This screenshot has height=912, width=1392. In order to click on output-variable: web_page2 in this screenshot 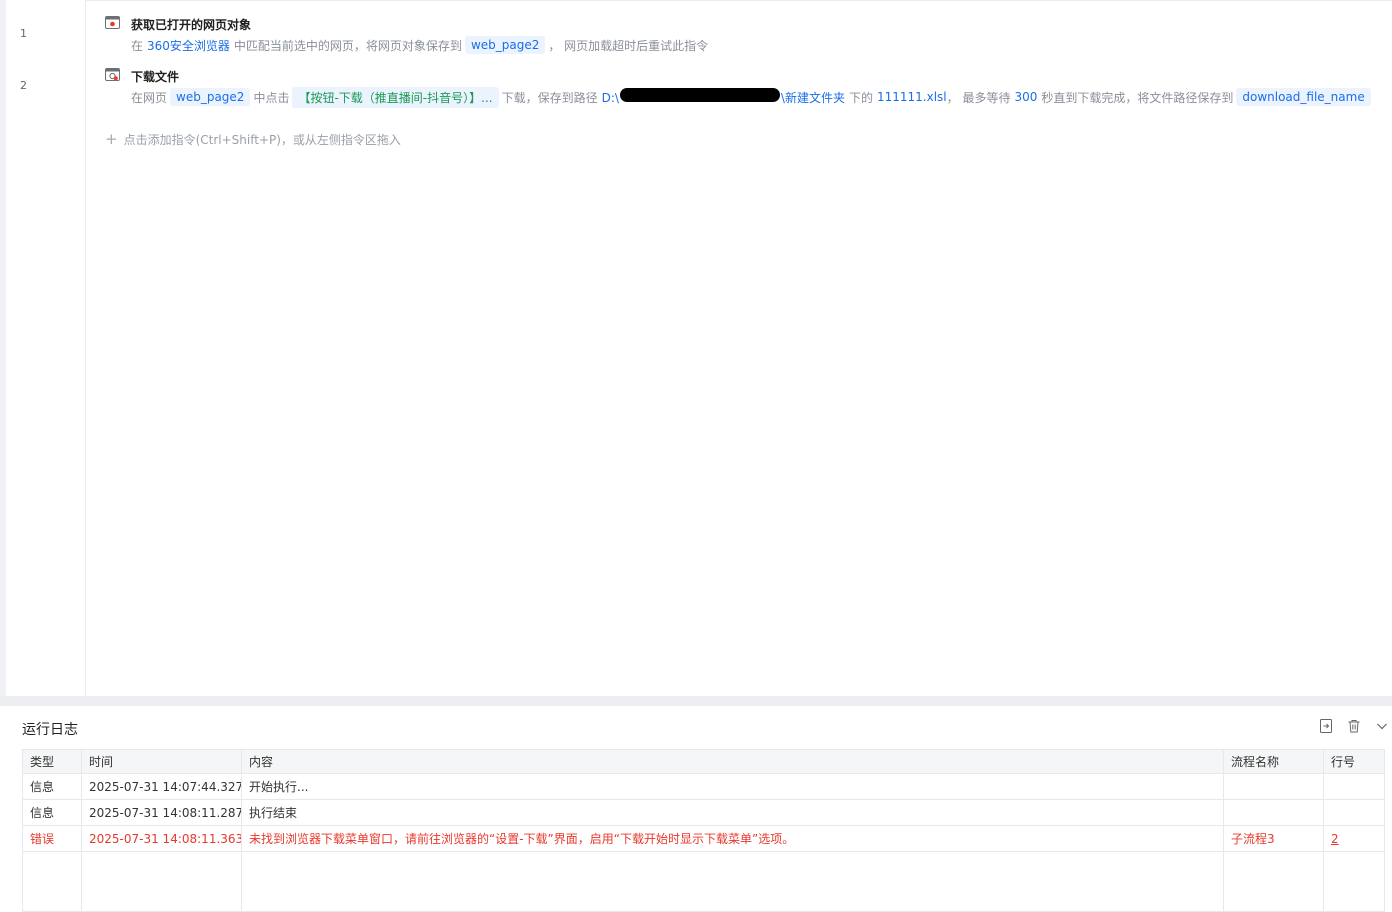, I will do `click(505, 45)`.